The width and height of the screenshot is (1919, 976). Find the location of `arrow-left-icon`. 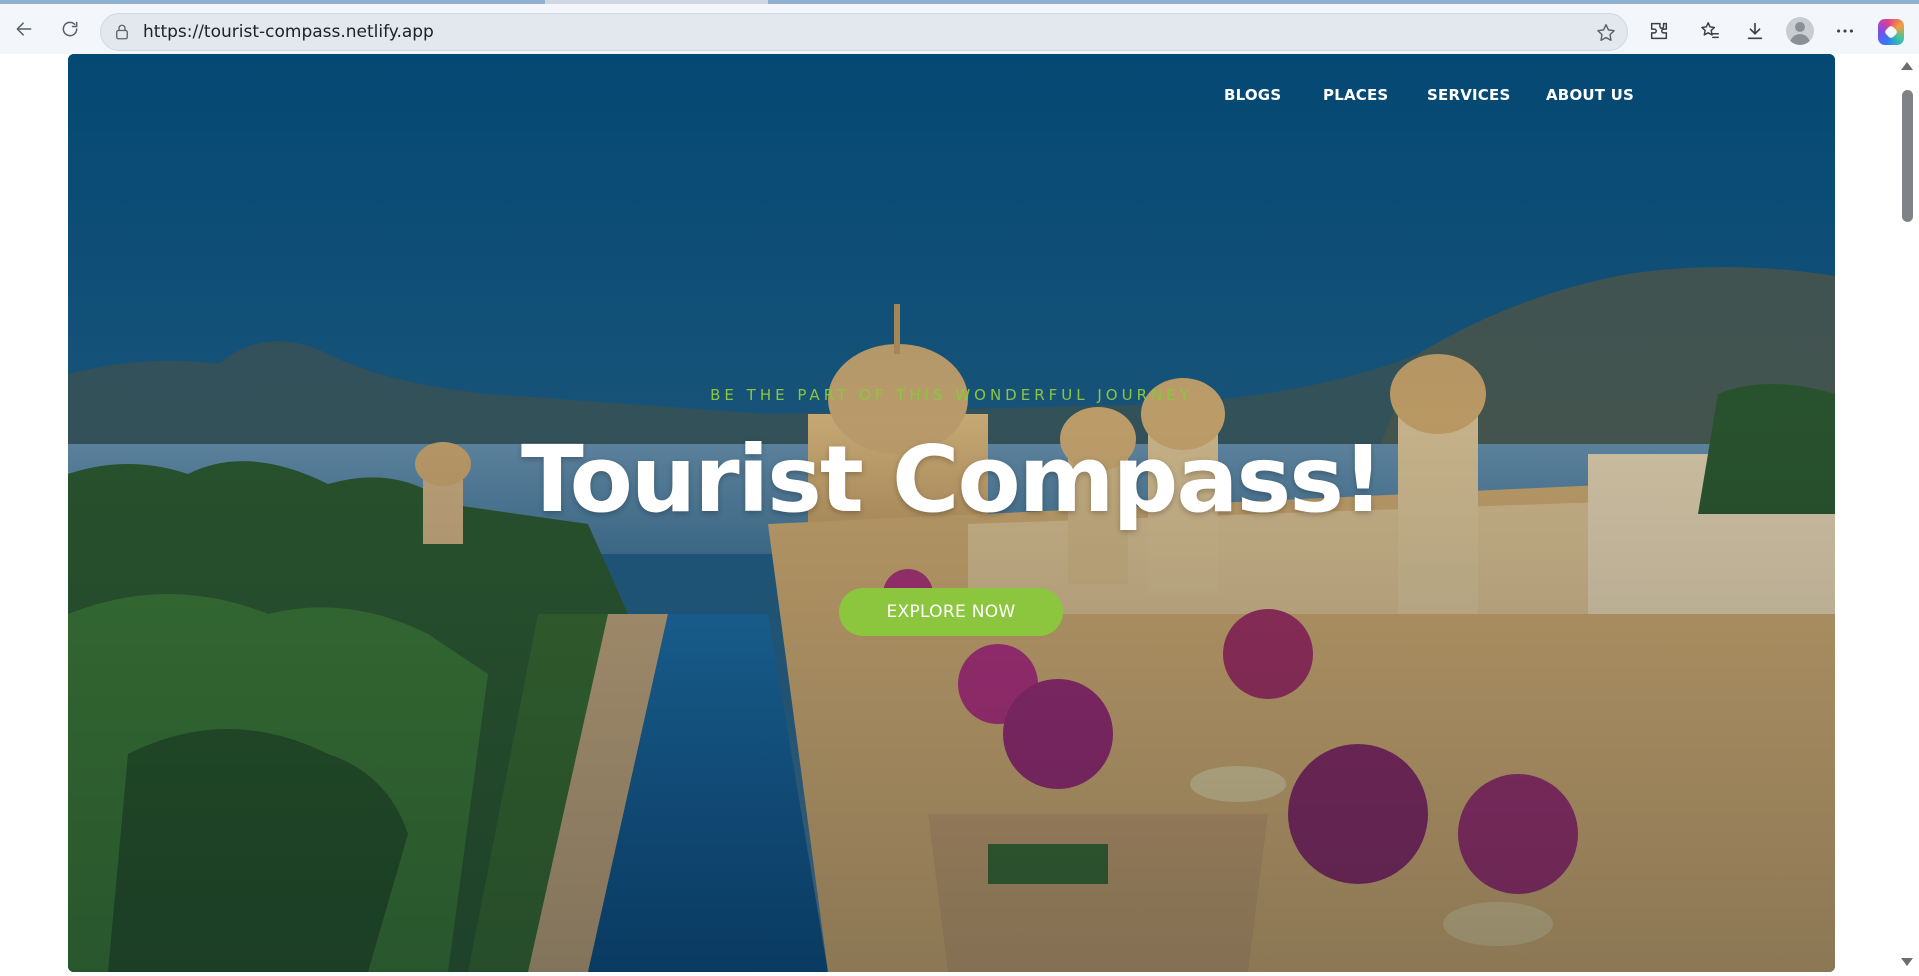

arrow-left-icon is located at coordinates (24, 29).